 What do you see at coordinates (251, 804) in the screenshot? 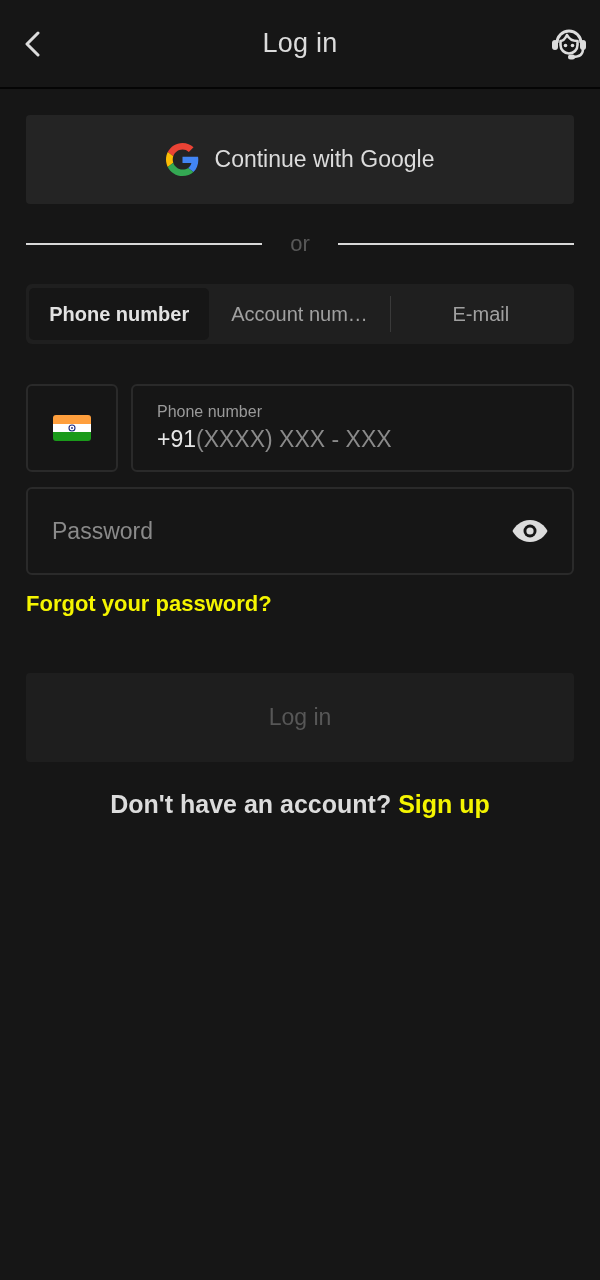
I see `signup-prompt: Don't have an account?` at bounding box center [251, 804].